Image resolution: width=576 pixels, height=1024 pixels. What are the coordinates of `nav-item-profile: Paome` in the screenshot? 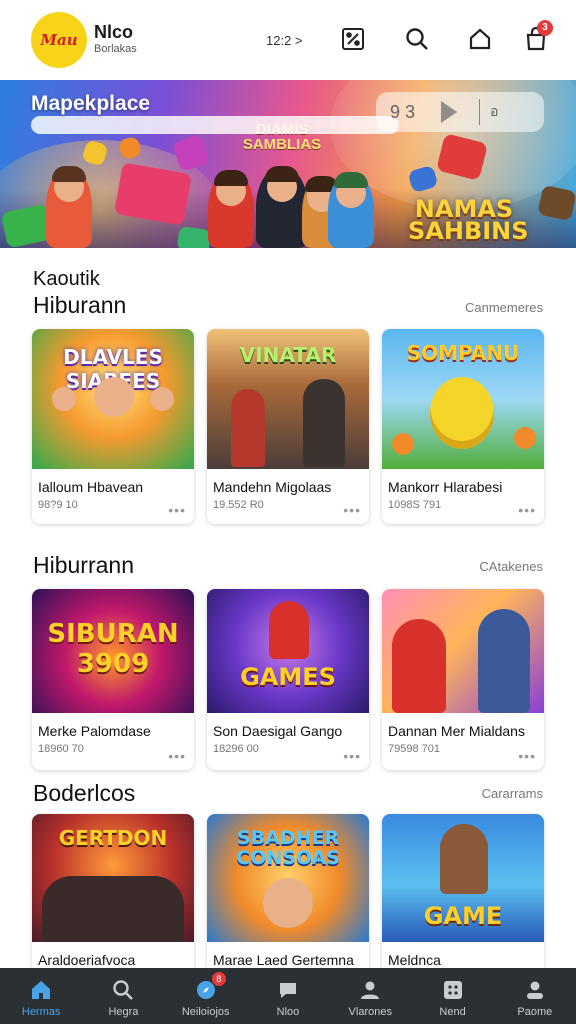 It's located at (535, 996).